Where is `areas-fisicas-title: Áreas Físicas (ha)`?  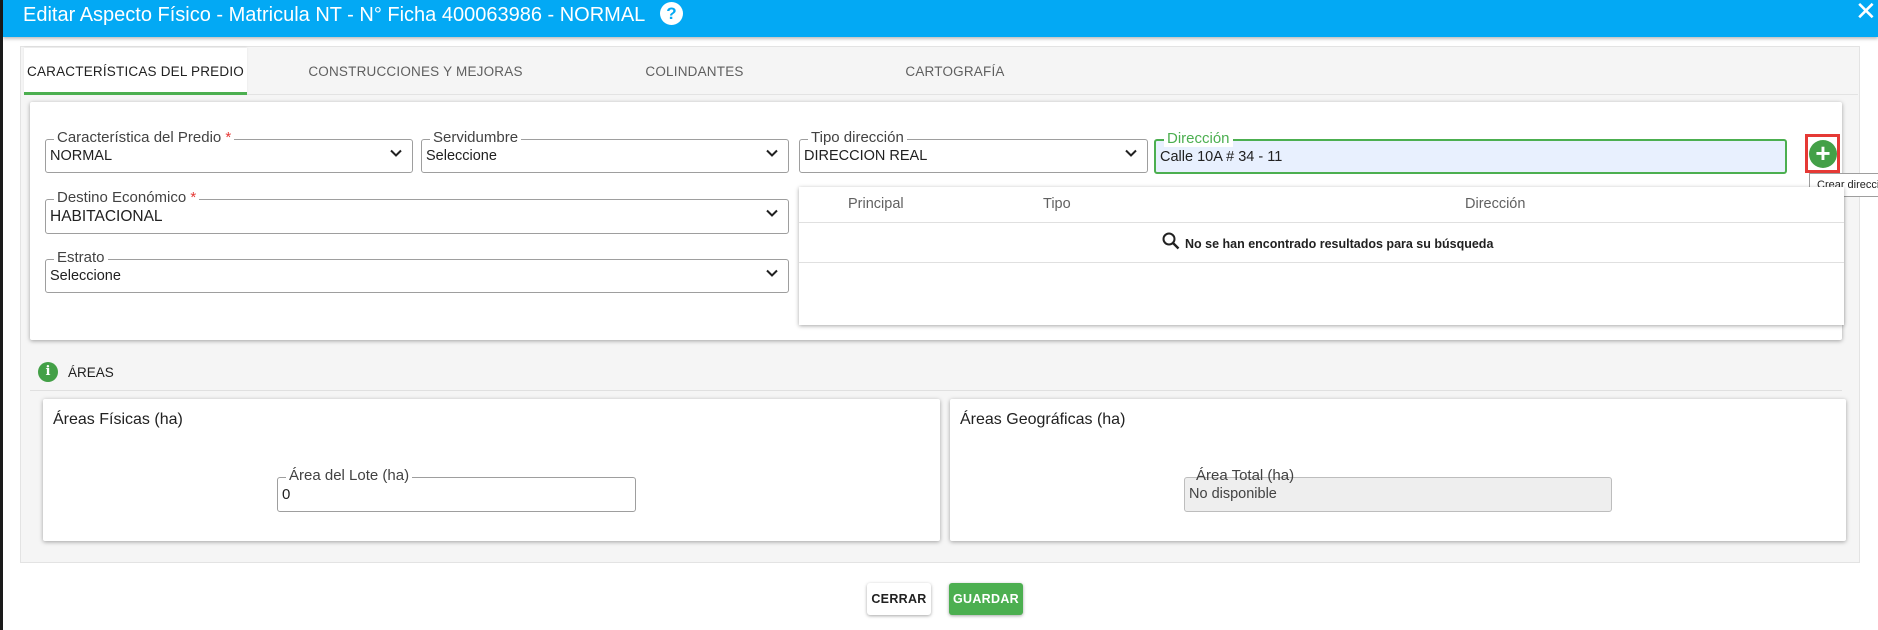 areas-fisicas-title: Áreas Físicas (ha) is located at coordinates (118, 419).